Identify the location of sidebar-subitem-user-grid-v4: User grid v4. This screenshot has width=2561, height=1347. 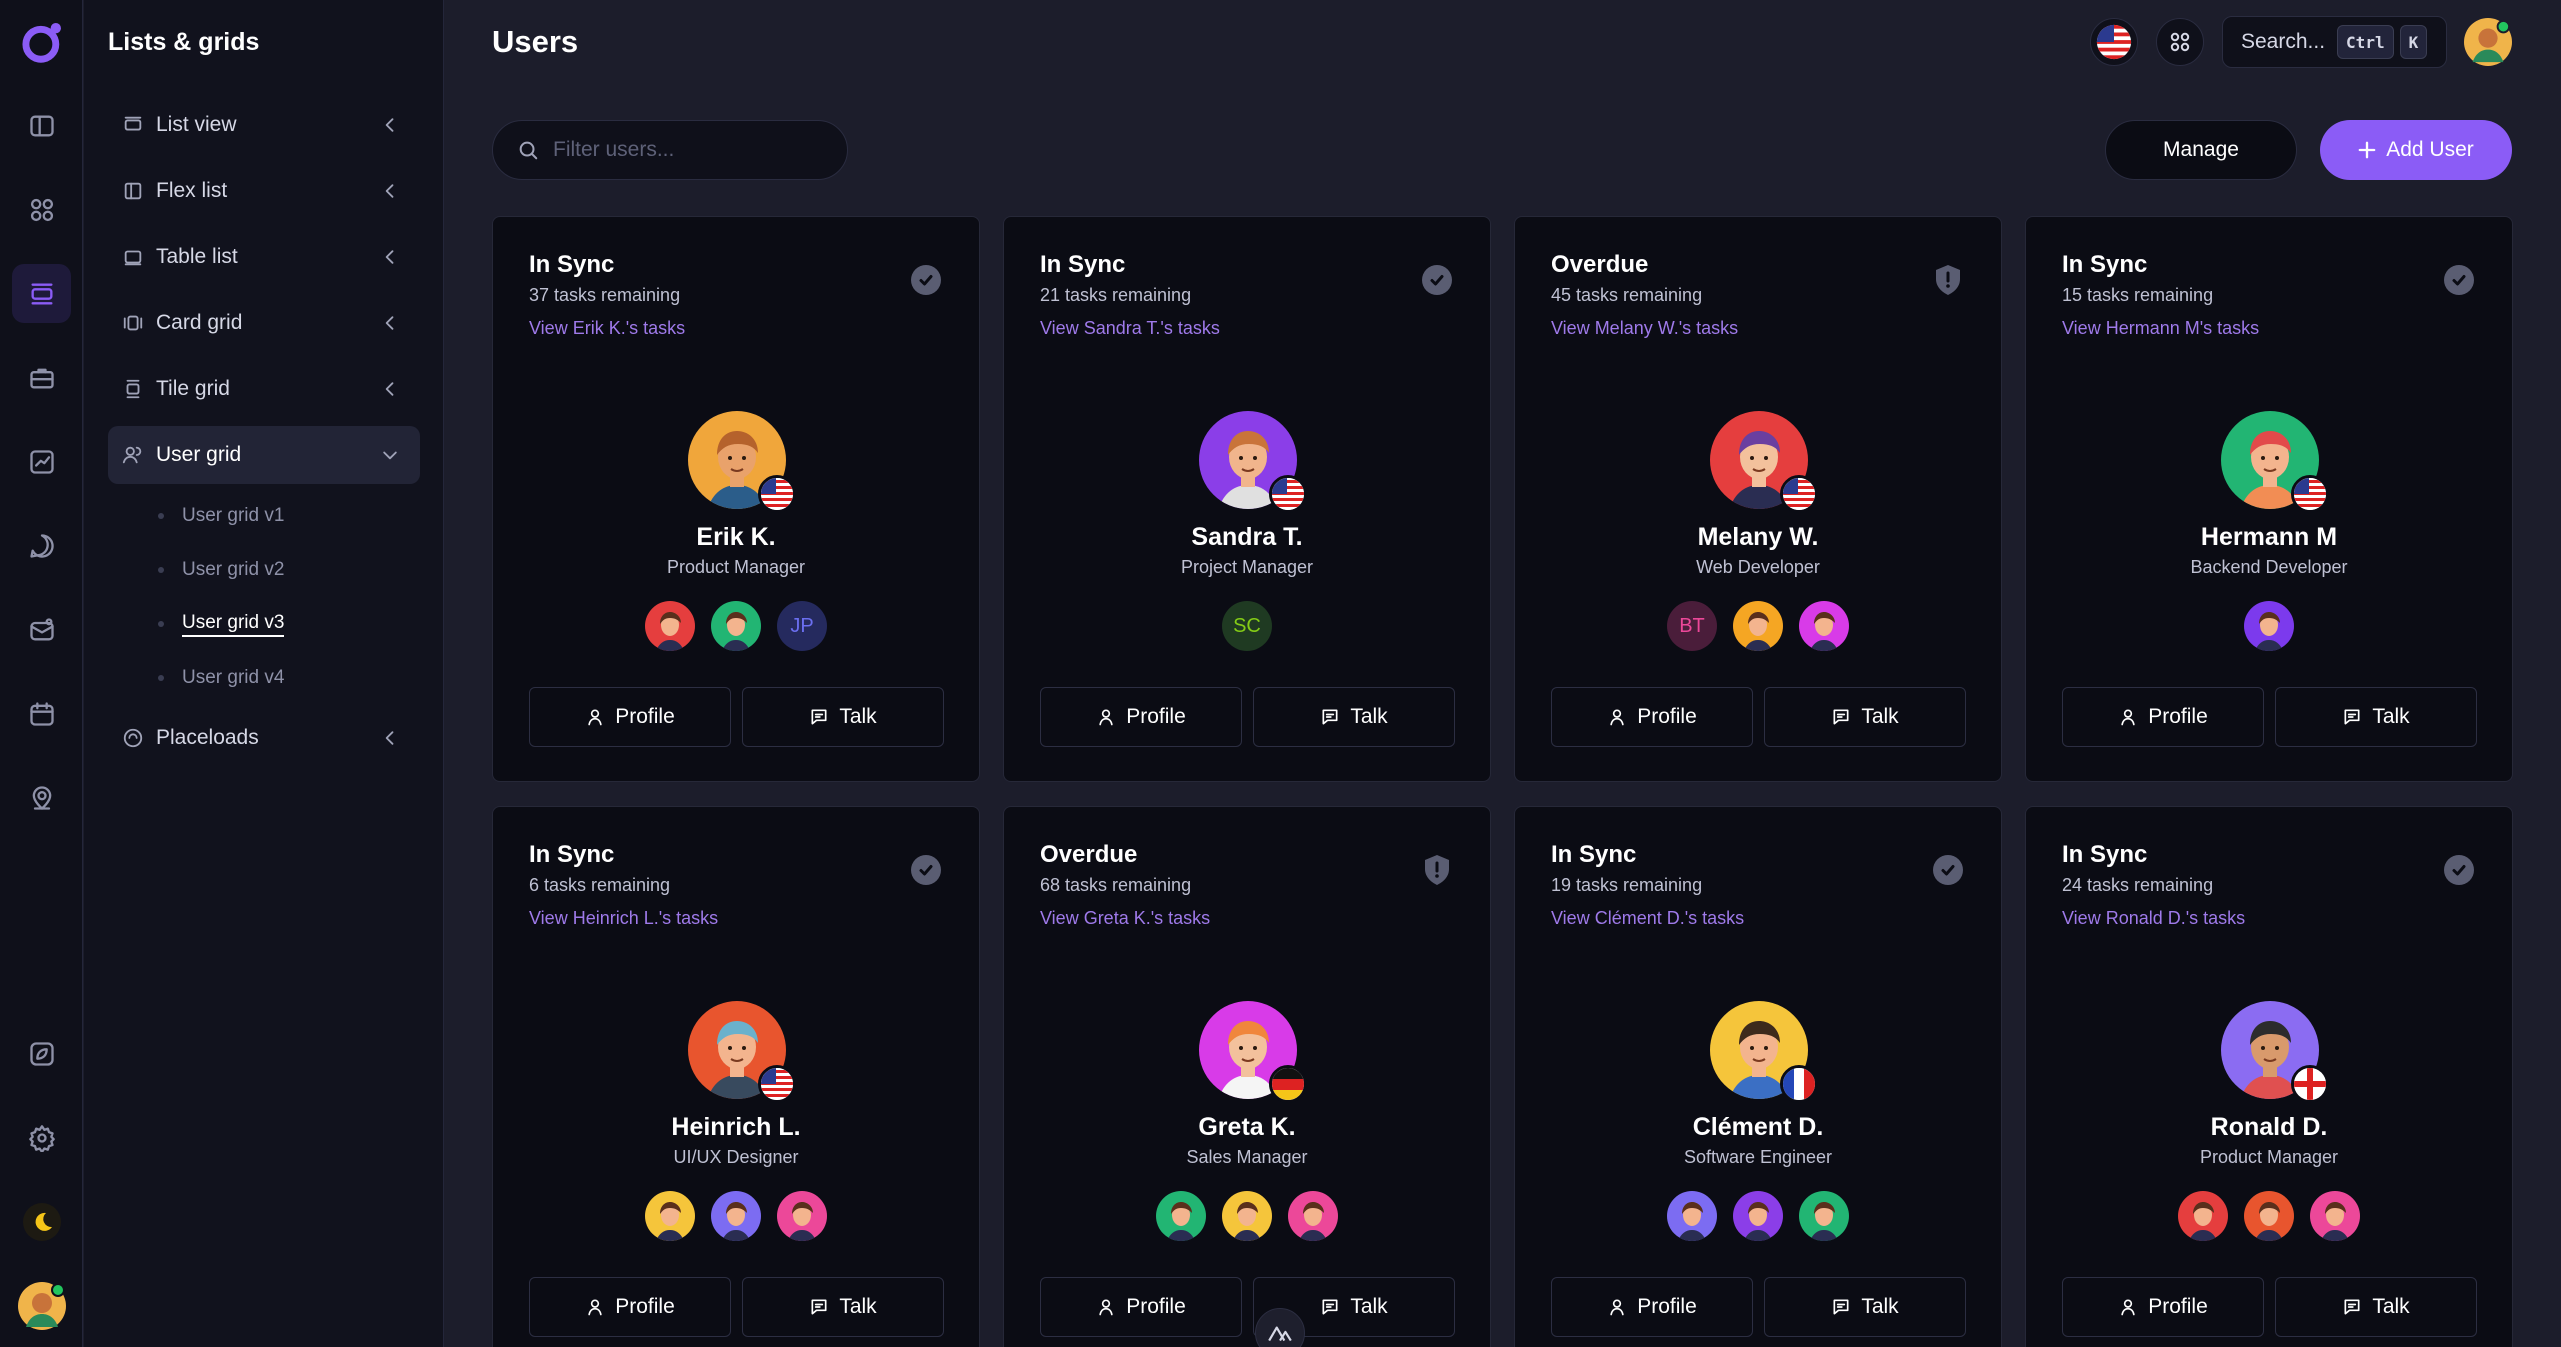
(221, 678).